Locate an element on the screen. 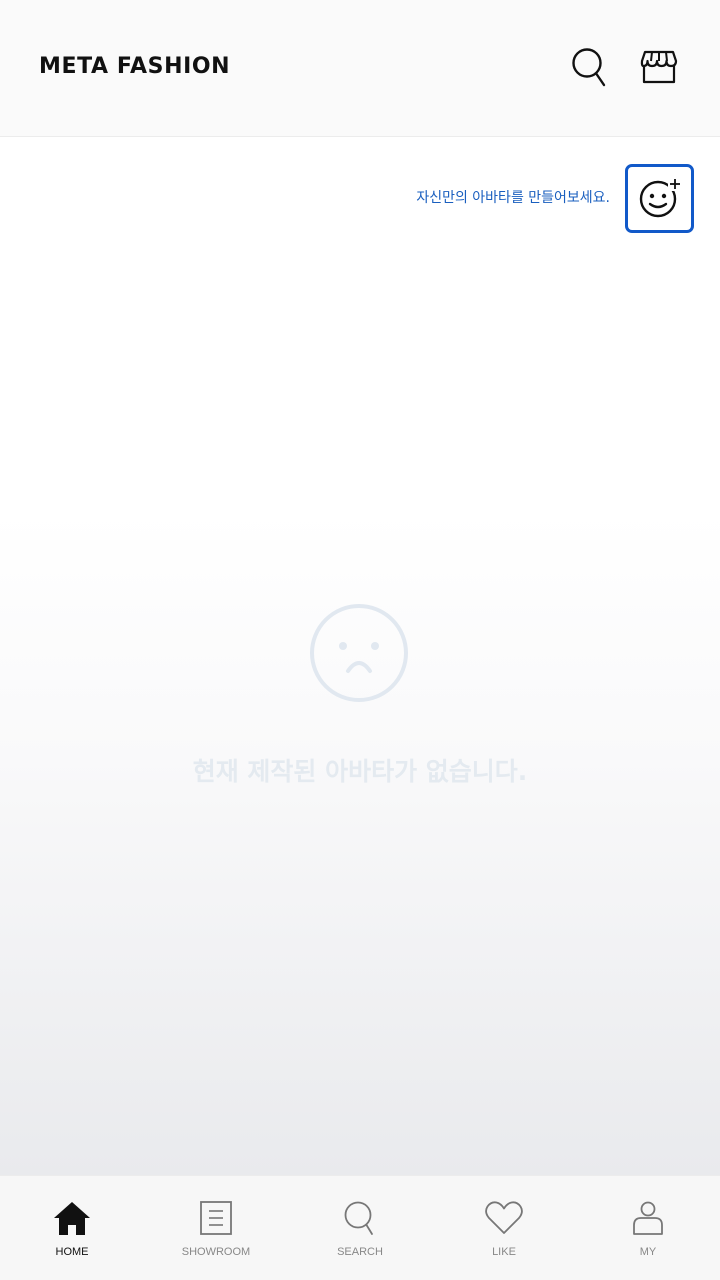 The width and height of the screenshot is (720, 1280). tab-like: LIKE is located at coordinates (504, 1228).